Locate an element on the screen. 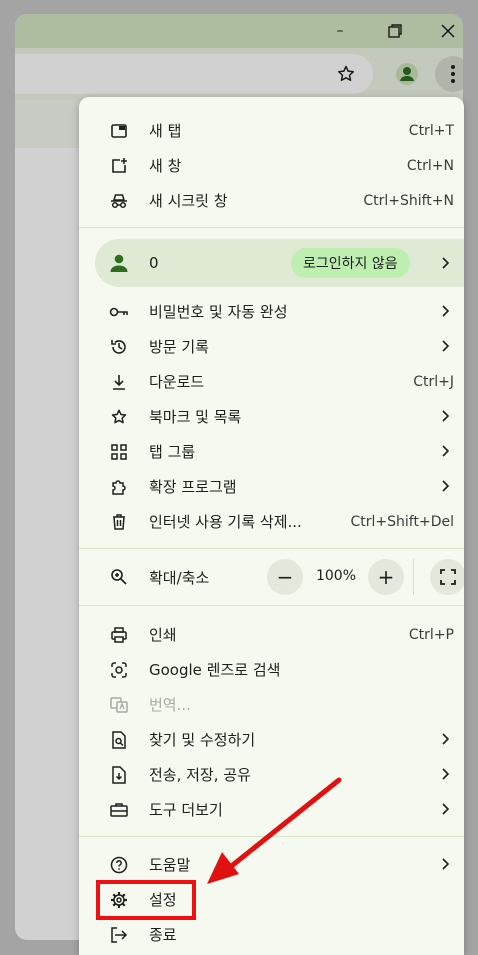  annotation-arrow is located at coordinates (274, 830).